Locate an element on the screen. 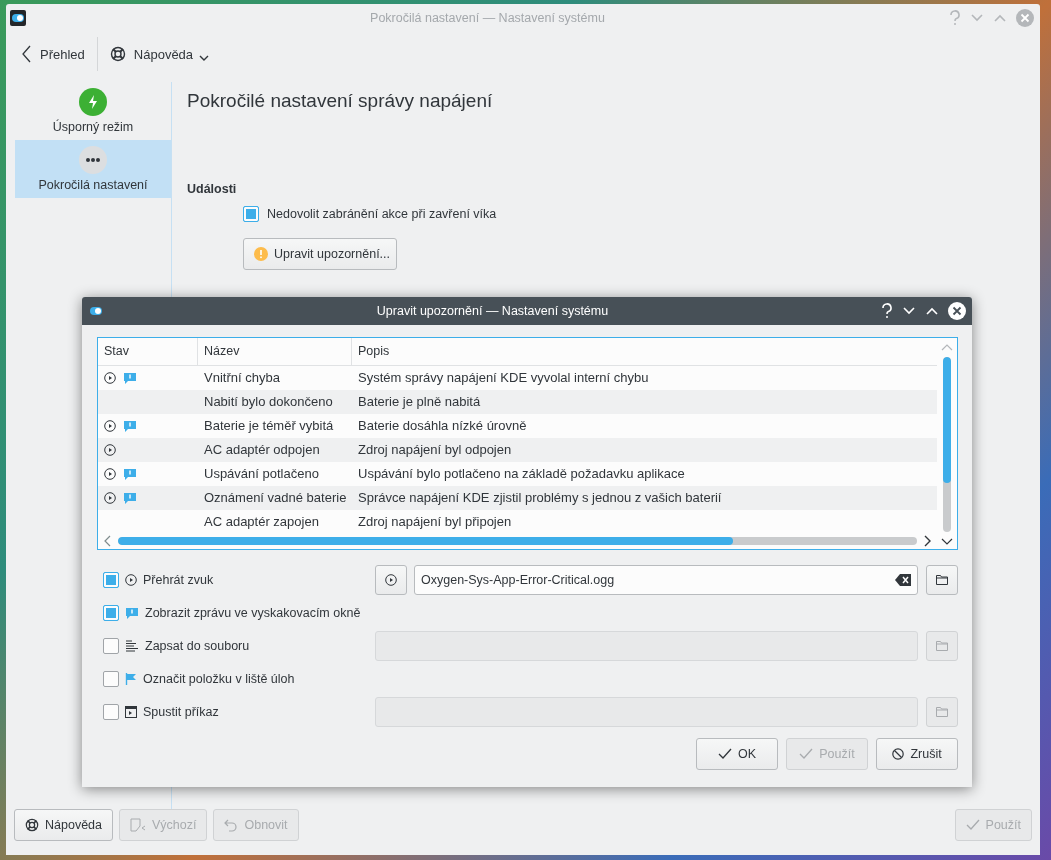 The width and height of the screenshot is (1051, 860). action-label: Přehrát zvuk is located at coordinates (178, 580).